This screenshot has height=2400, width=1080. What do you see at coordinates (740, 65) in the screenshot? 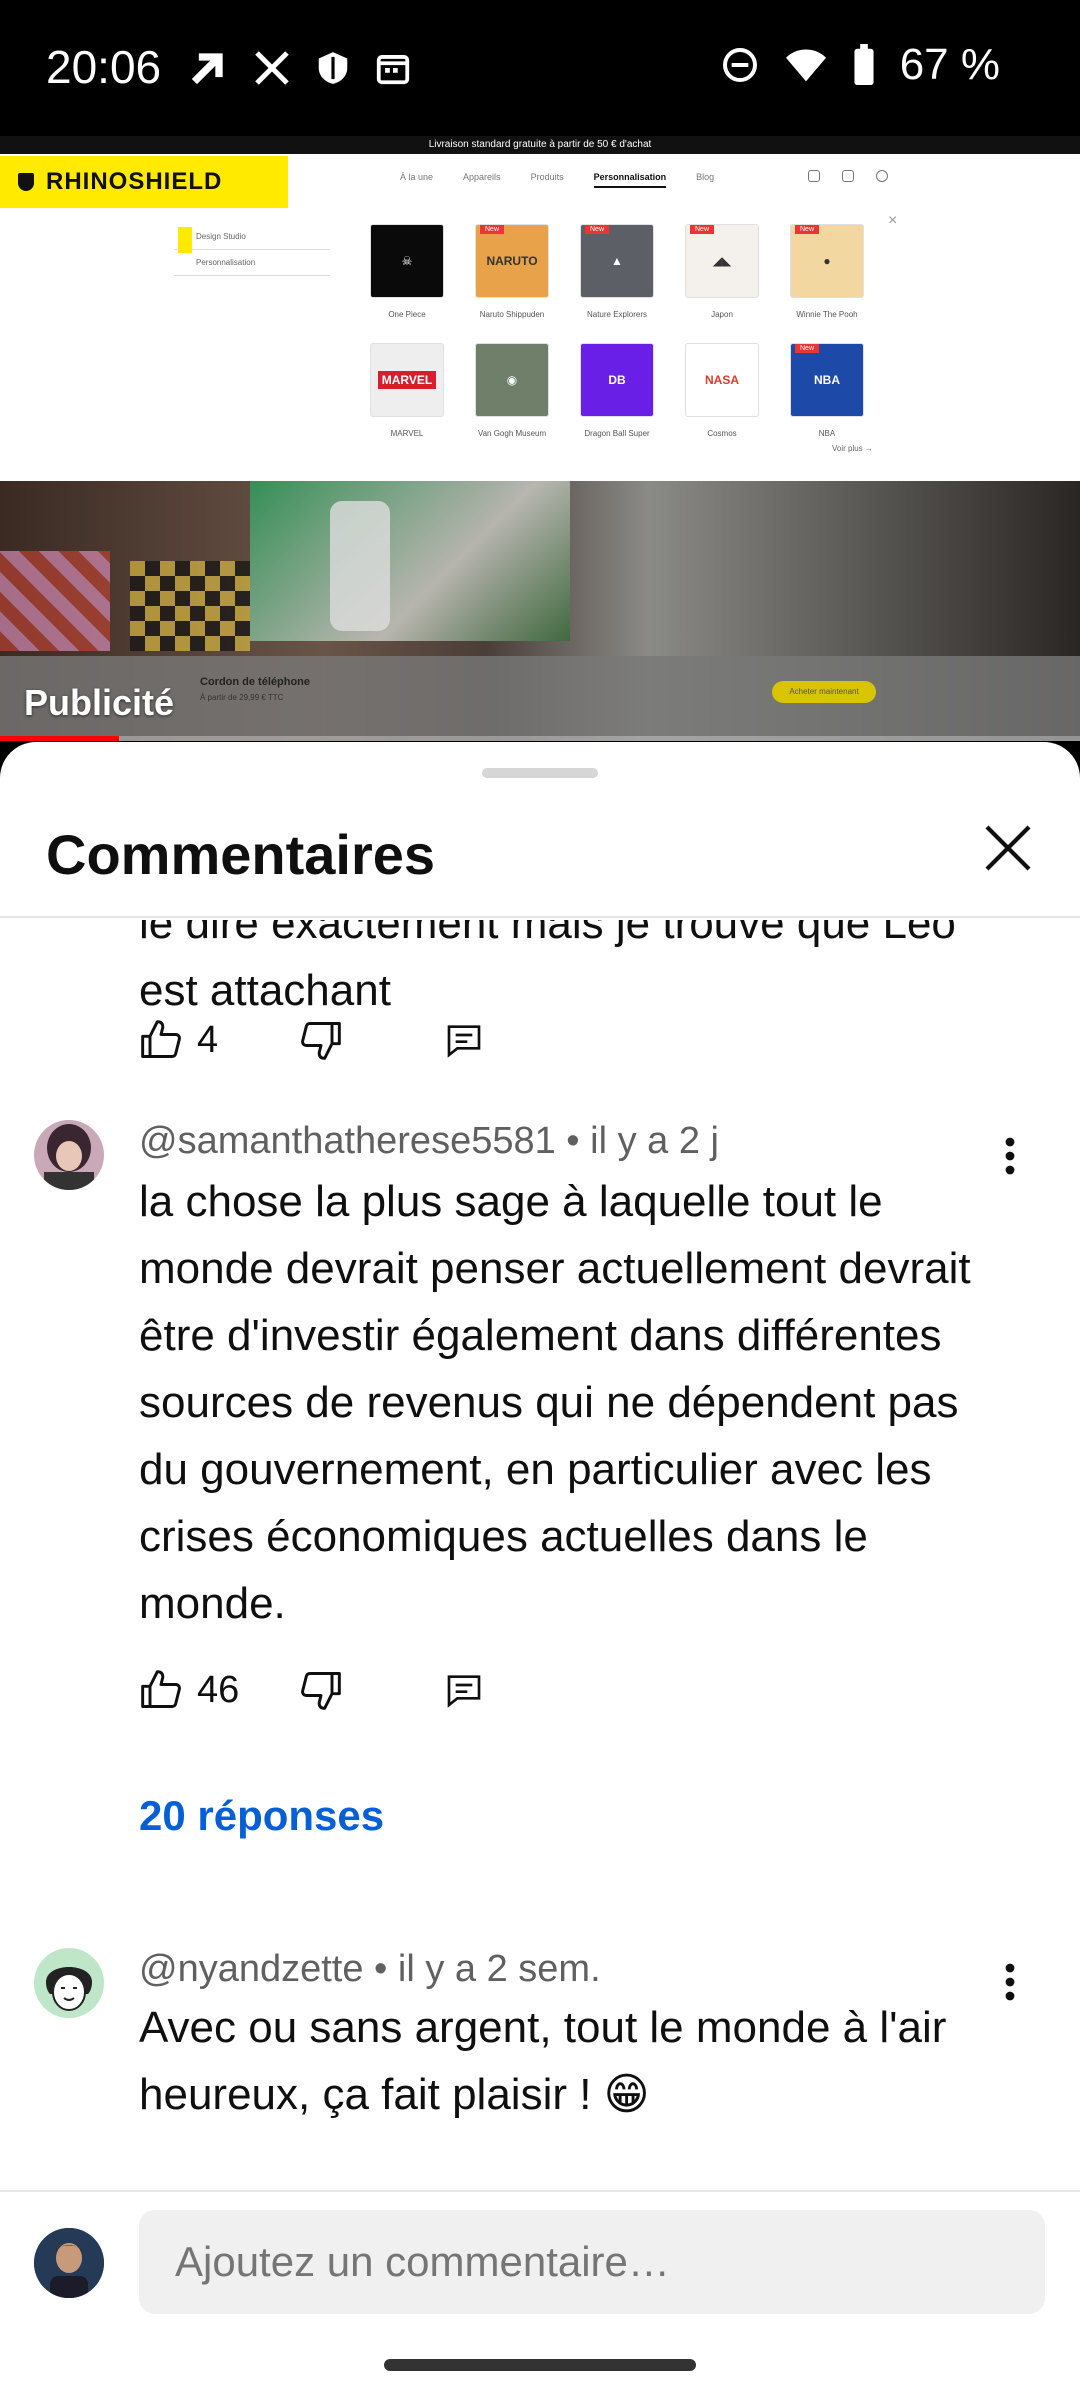
I see `do-not-disturb-icon` at bounding box center [740, 65].